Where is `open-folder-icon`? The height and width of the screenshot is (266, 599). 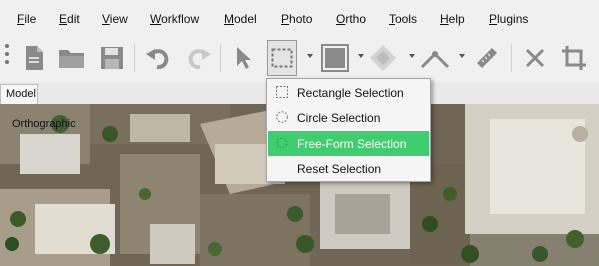
open-folder-icon is located at coordinates (71, 59).